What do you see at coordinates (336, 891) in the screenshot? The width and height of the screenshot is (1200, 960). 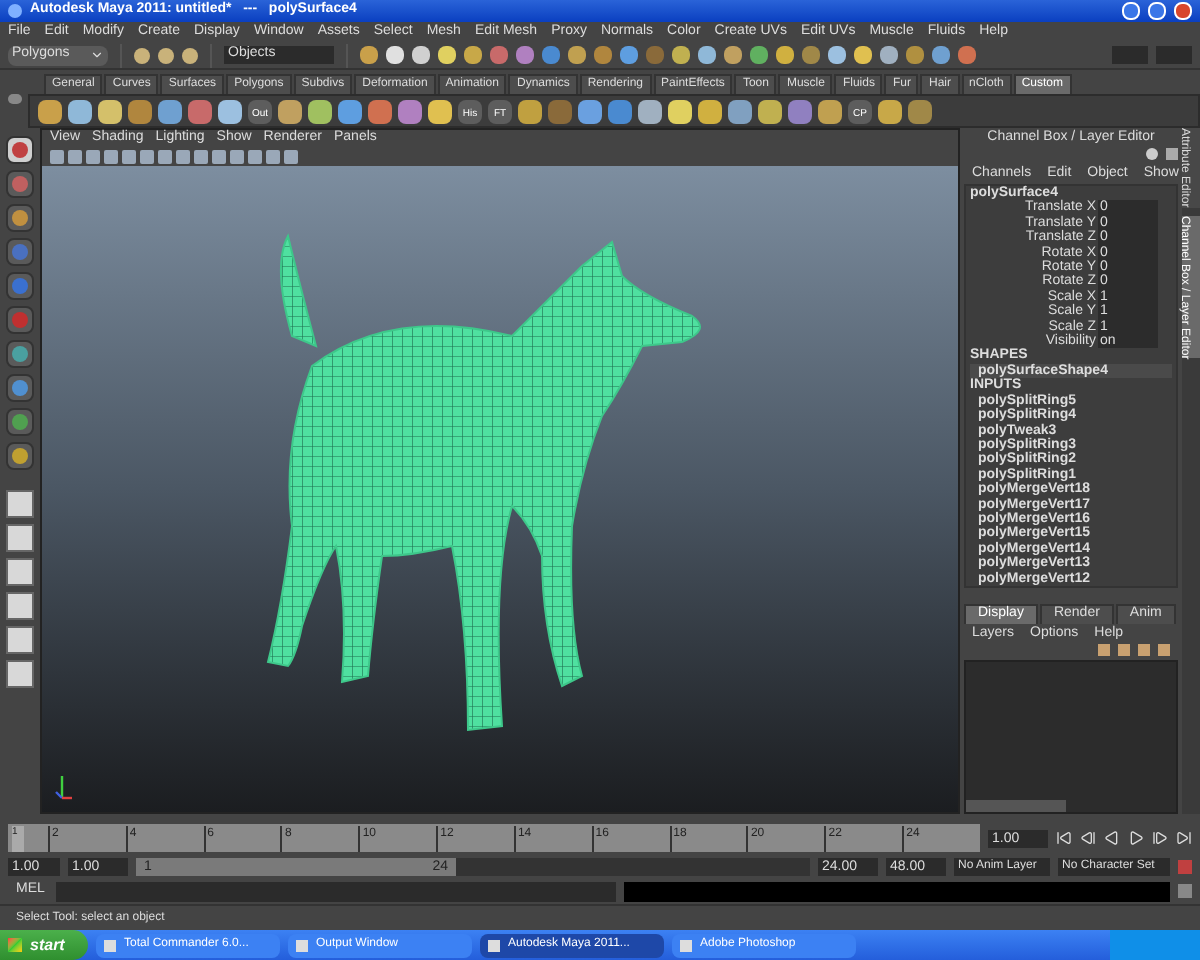 I see `command-input-field` at bounding box center [336, 891].